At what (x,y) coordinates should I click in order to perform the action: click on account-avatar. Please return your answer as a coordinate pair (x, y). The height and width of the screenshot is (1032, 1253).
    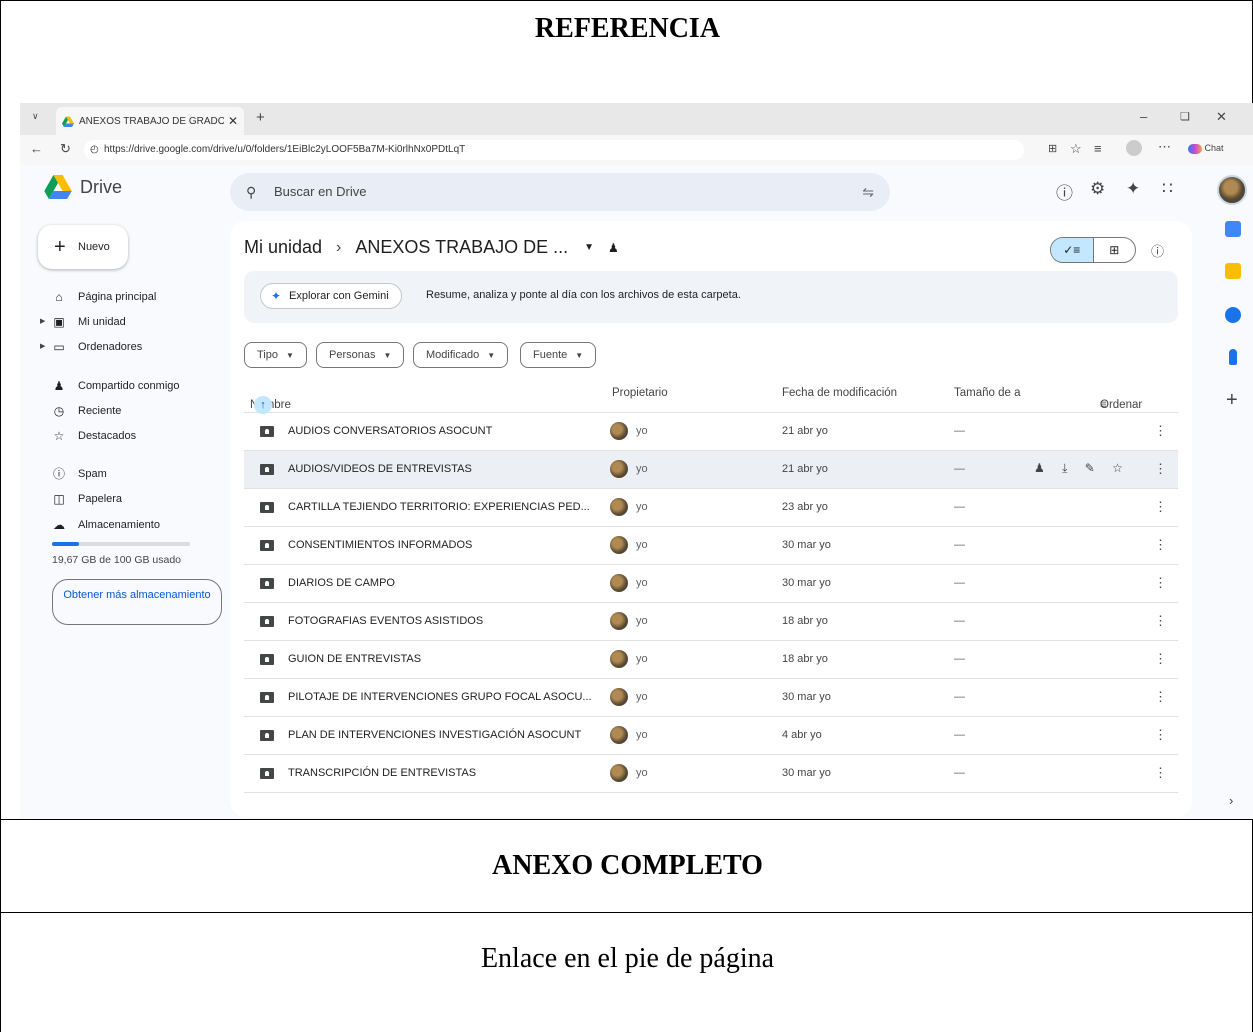
    Looking at the image, I should click on (1232, 190).